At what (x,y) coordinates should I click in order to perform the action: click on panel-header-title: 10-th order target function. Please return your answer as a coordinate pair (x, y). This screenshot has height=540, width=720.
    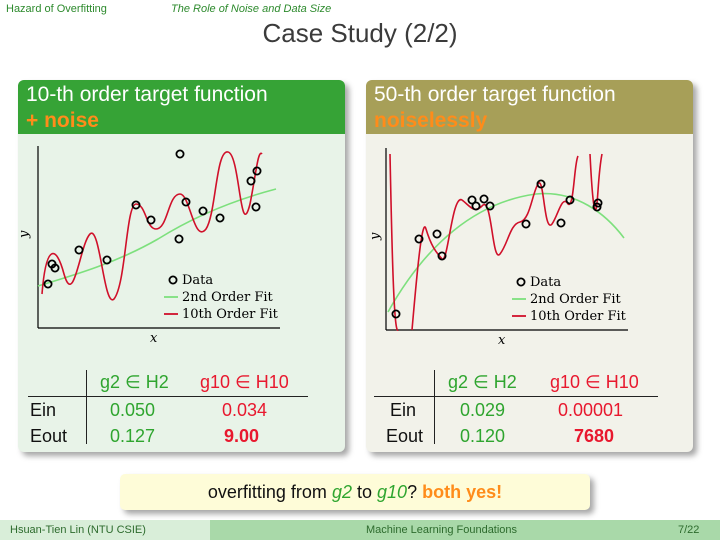
    Looking at the image, I should click on (147, 94).